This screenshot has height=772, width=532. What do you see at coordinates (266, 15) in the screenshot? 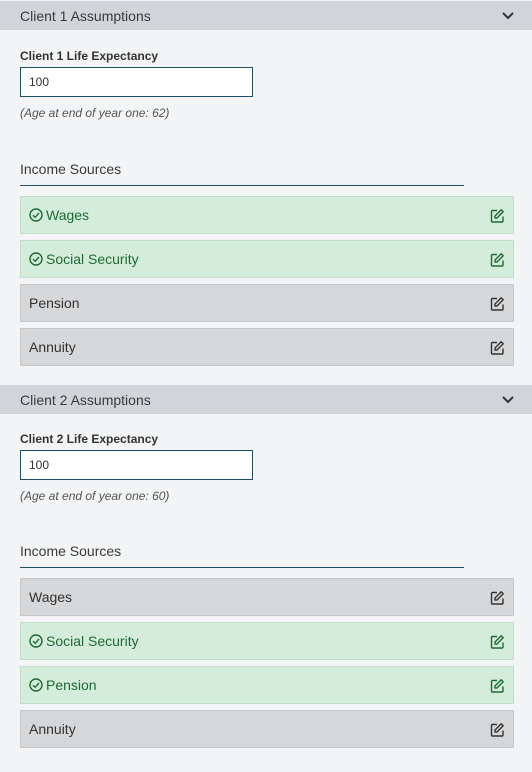
I see `client1-assumptions-header: Client 1 Assumptions` at bounding box center [266, 15].